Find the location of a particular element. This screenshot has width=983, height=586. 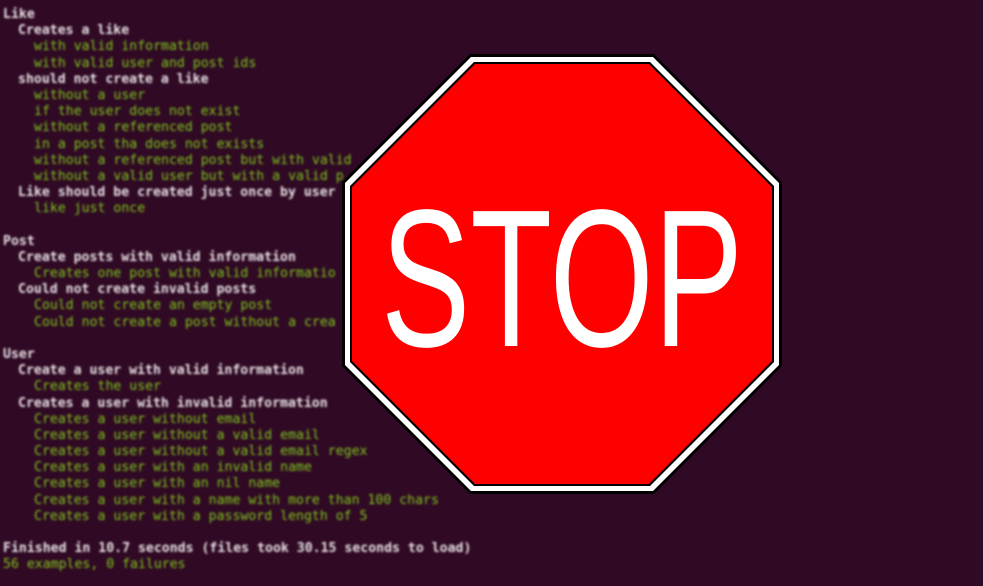

terminal-line-group: Like is located at coordinates (19, 14).